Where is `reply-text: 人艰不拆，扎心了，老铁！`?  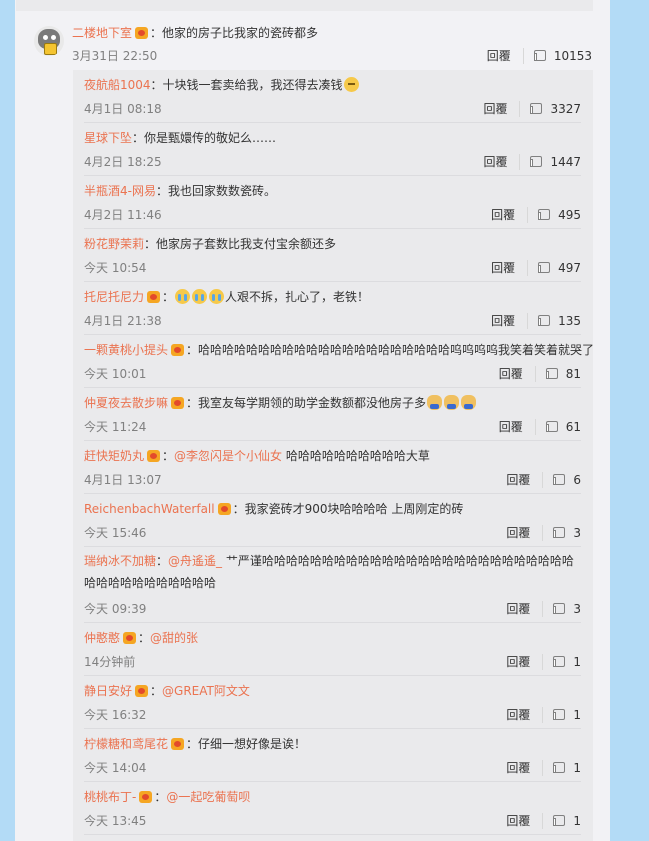
reply-text: 人艰不拆，扎心了，老铁！ is located at coordinates (297, 297).